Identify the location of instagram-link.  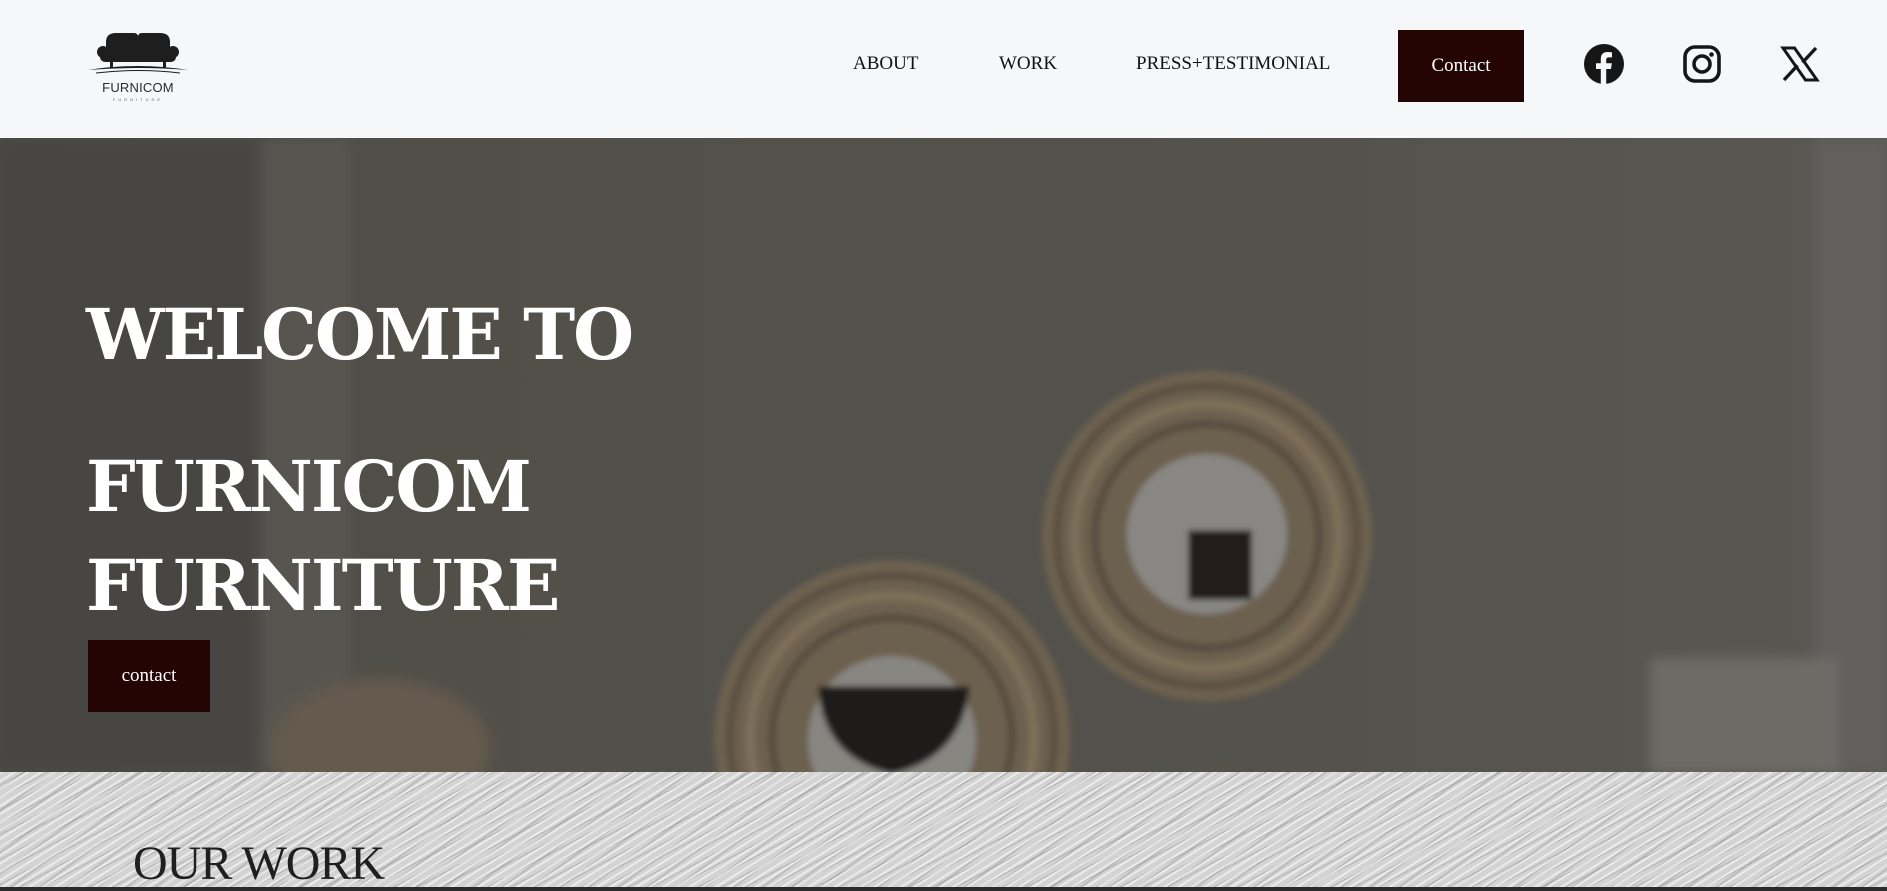
(1702, 64).